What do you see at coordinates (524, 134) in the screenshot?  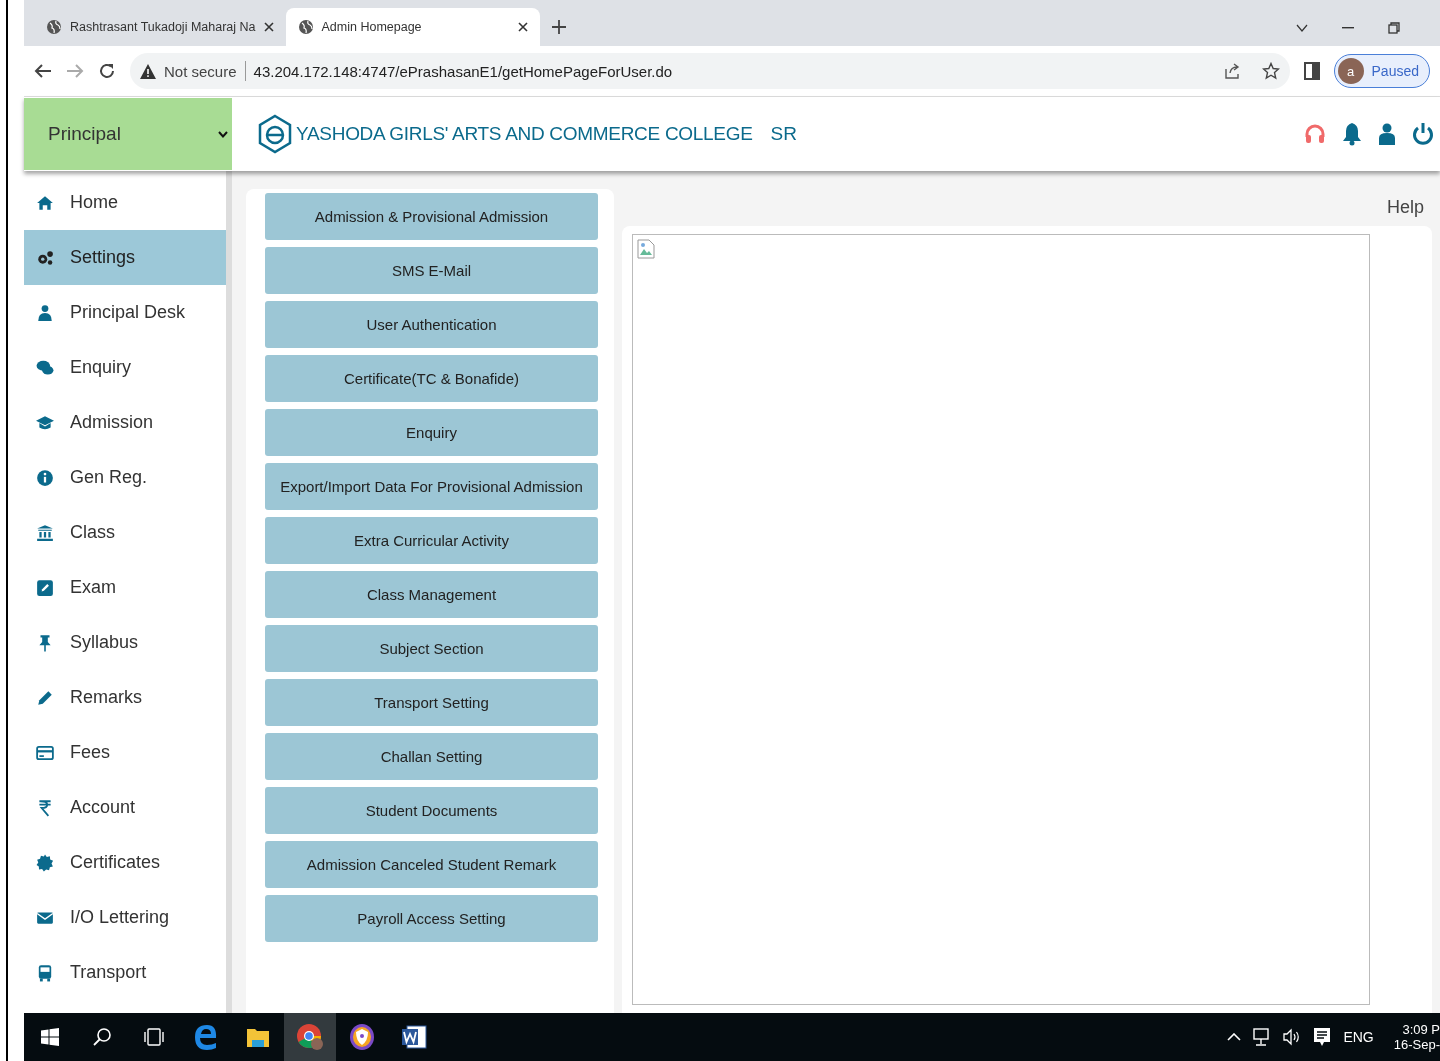 I see `college-name: YASHODA GIRLS' ARTS AND COMMERCE COLLEGE` at bounding box center [524, 134].